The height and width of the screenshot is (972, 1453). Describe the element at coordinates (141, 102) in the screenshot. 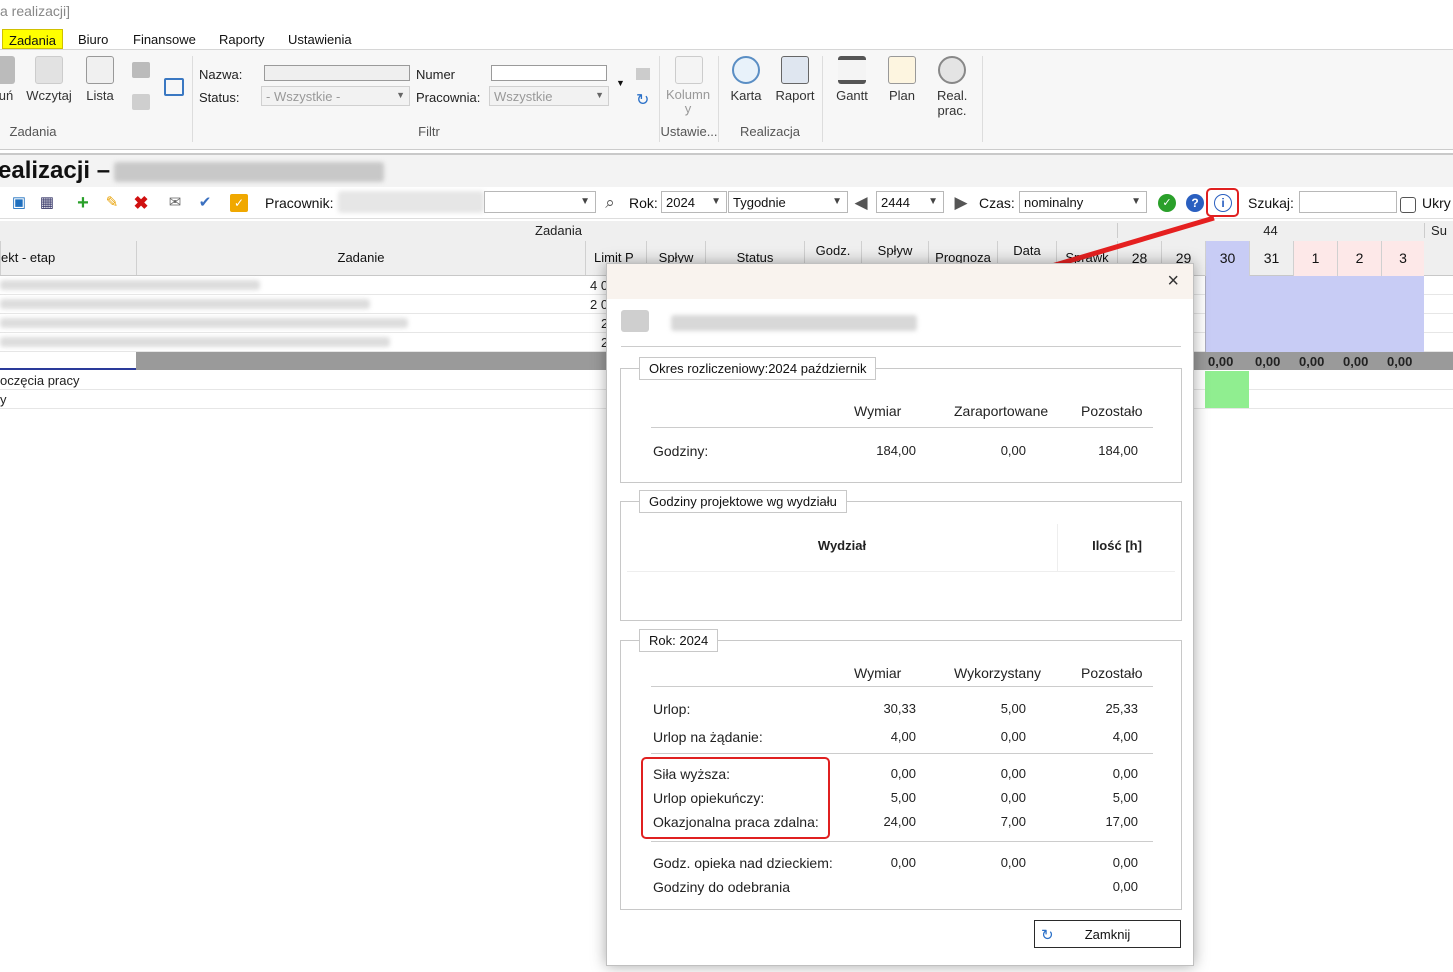

I see `excel-icon` at that location.